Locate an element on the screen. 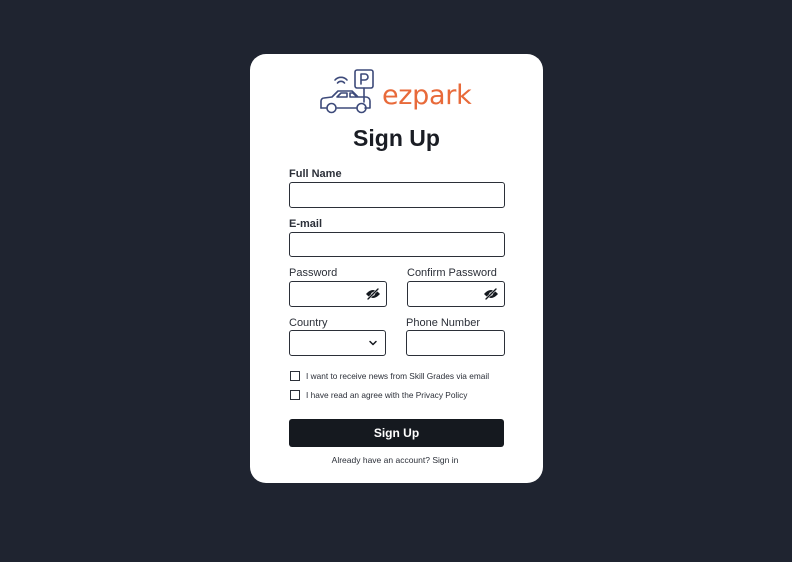  car-parking-icon is located at coordinates (347, 91).